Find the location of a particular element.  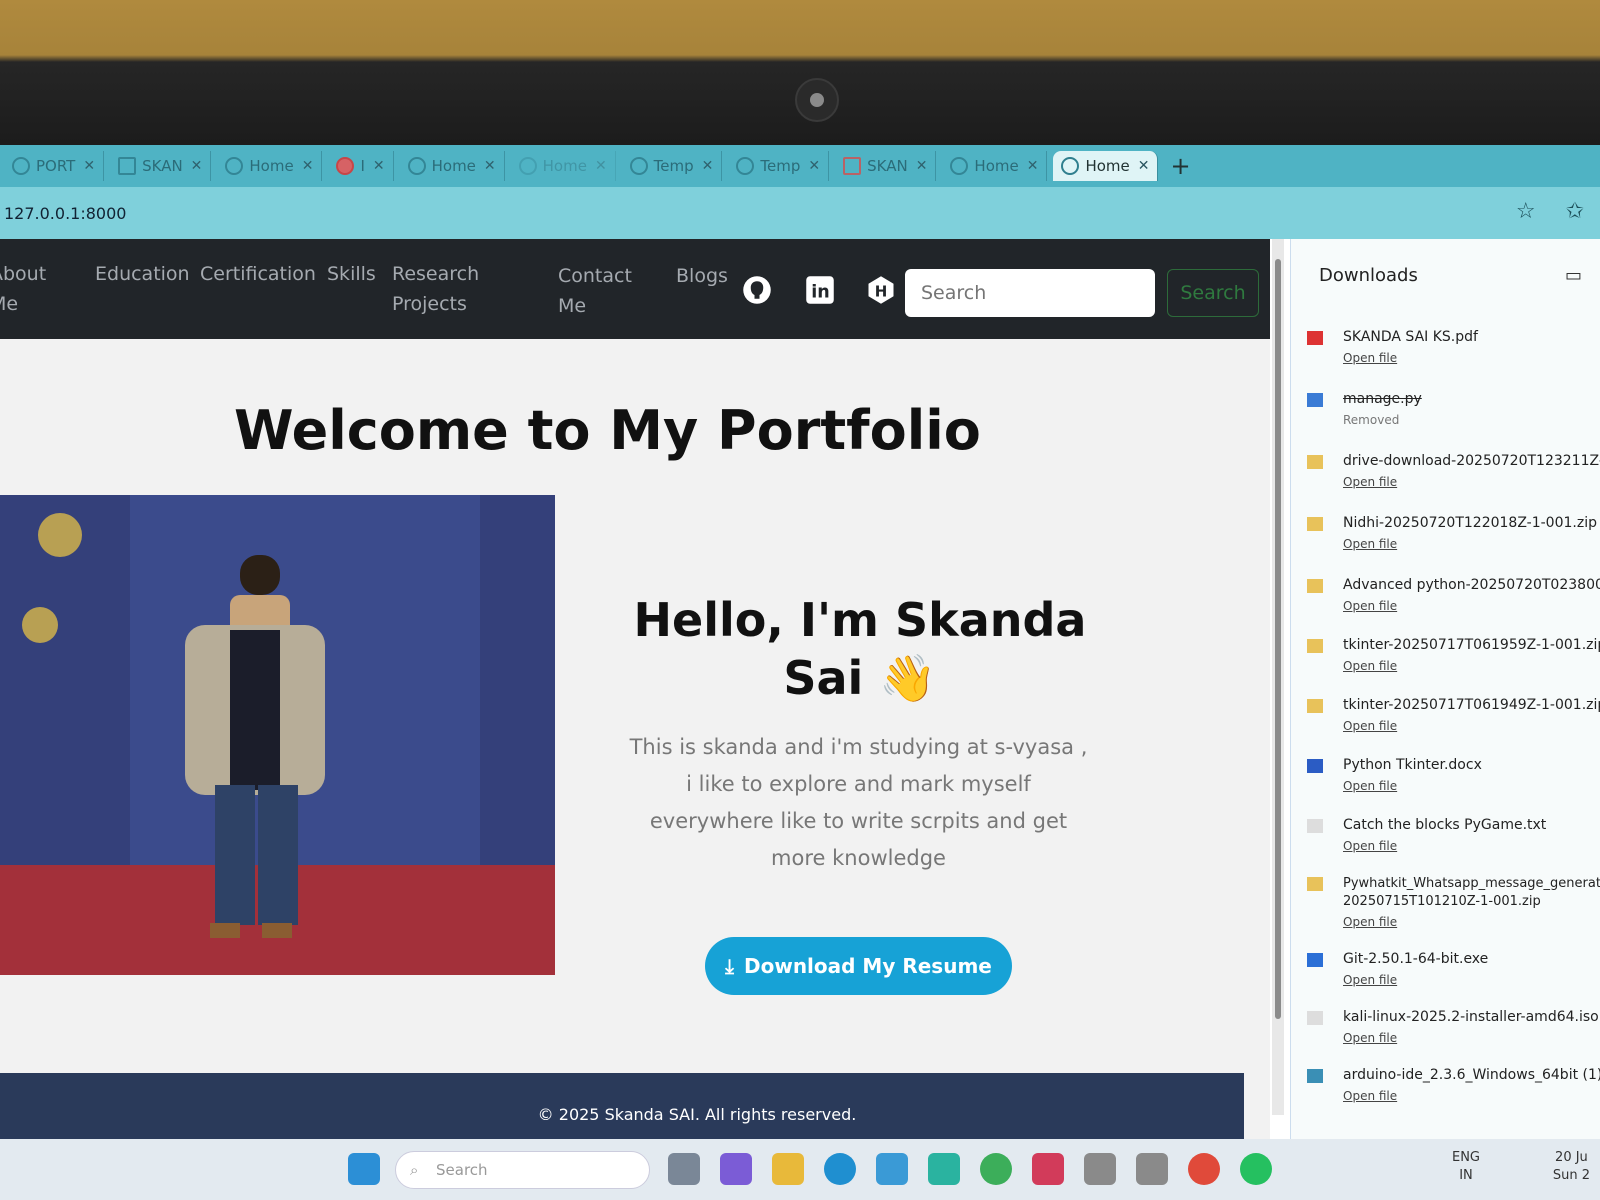

edge-icon is located at coordinates (840, 1169).